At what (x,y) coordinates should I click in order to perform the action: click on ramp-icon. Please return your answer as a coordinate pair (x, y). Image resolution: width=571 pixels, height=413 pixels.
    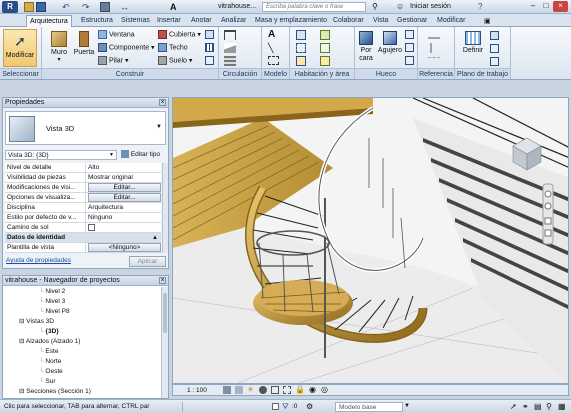
    Looking at the image, I should click on (230, 48).